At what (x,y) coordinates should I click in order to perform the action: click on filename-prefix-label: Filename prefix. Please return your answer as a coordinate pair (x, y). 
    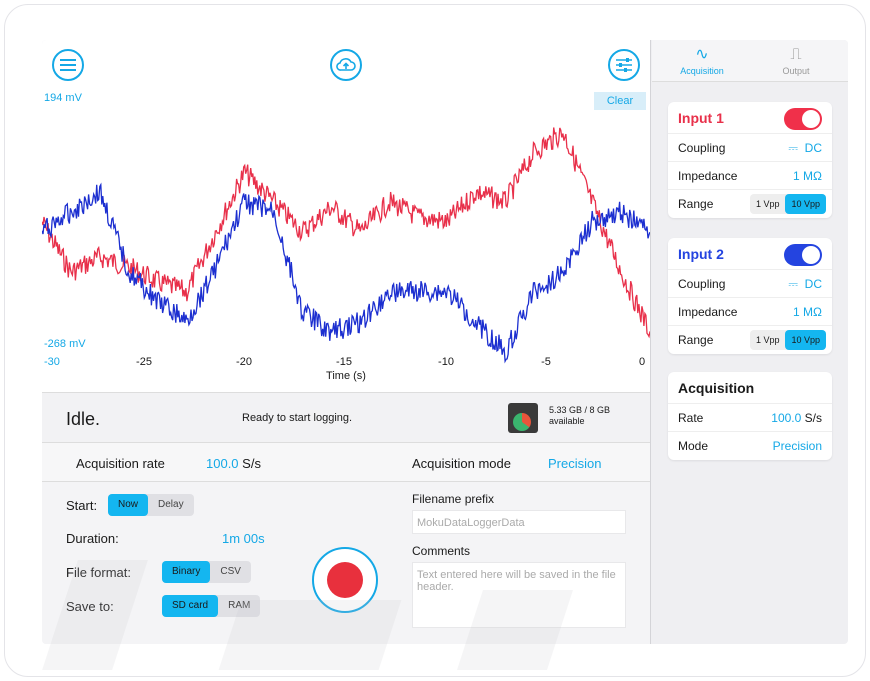
    Looking at the image, I should click on (453, 499).